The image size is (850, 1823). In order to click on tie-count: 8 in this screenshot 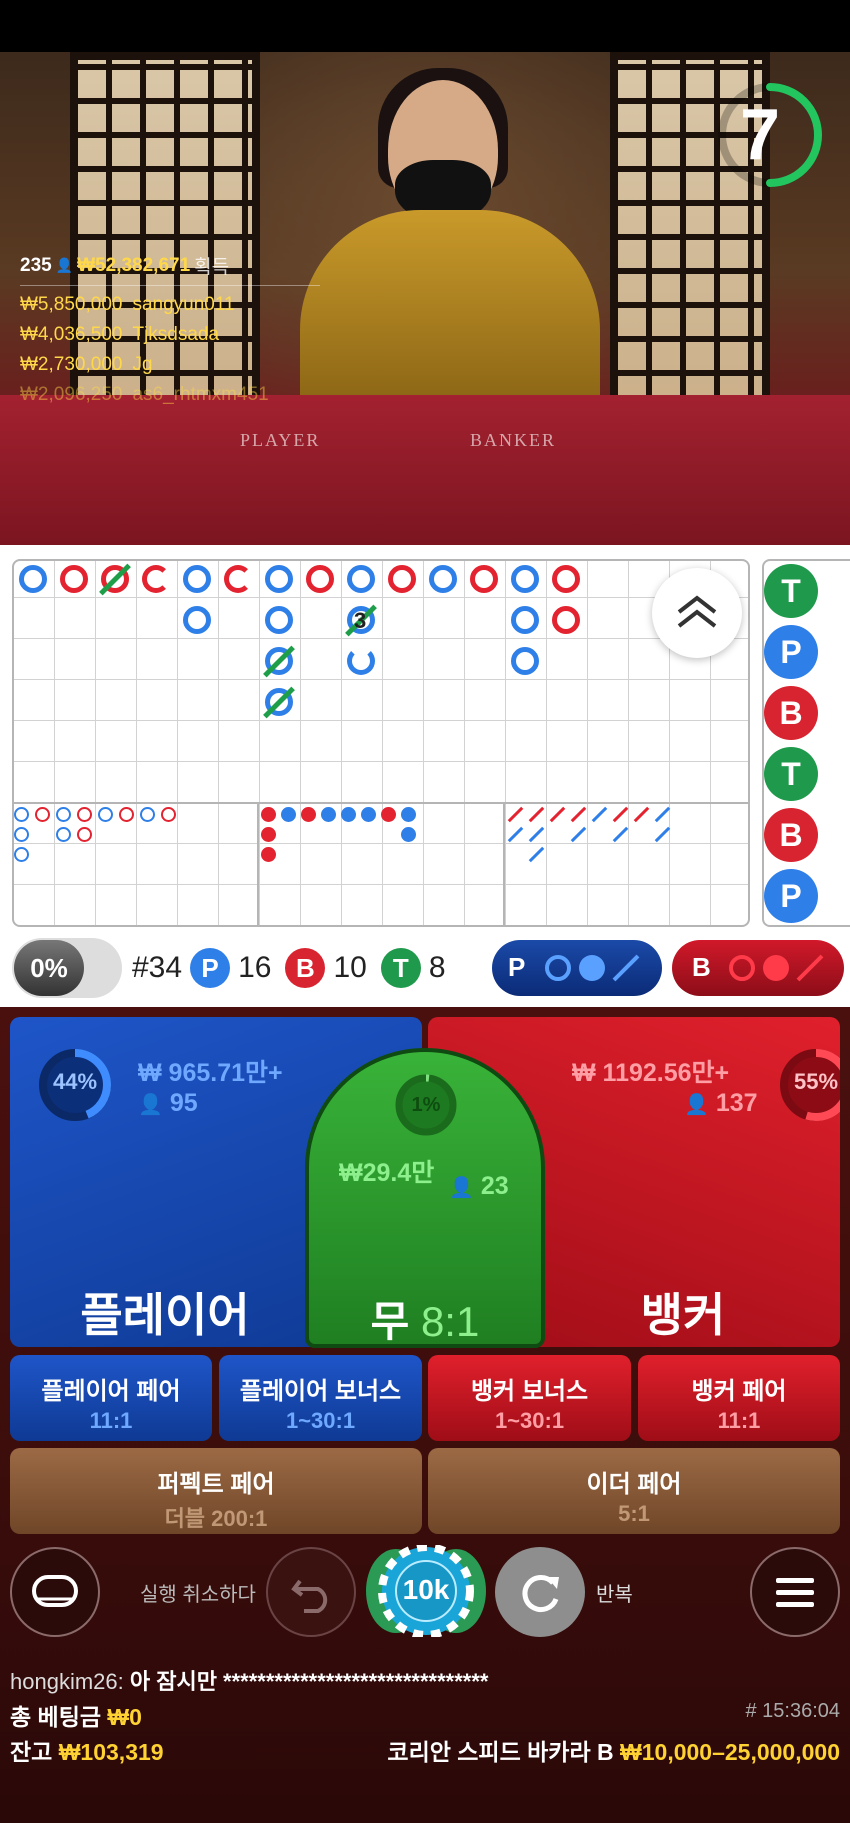, I will do `click(437, 967)`.